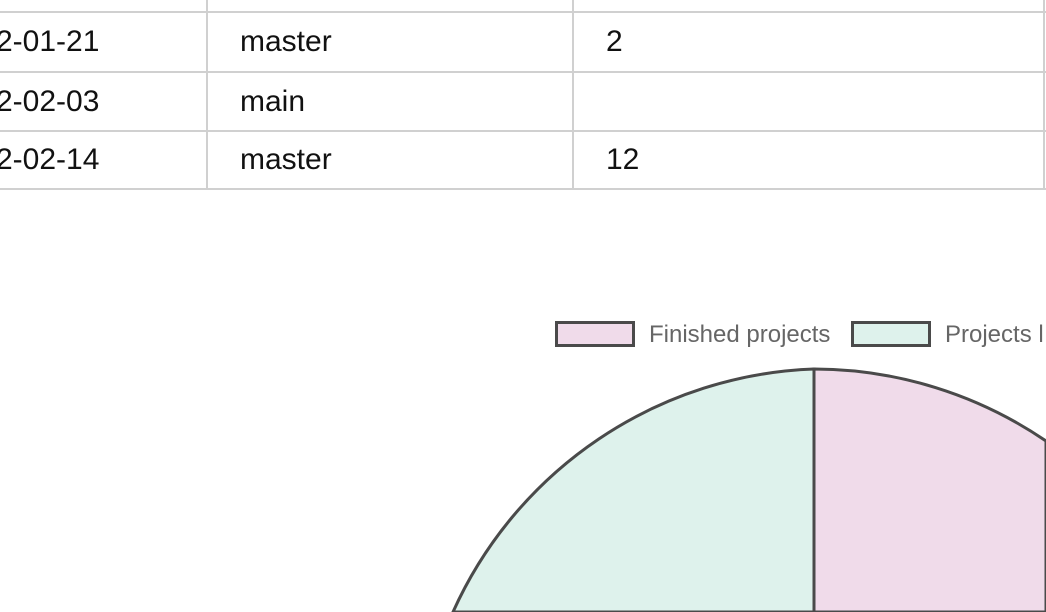 The width and height of the screenshot is (1046, 612). Describe the element at coordinates (633, 489) in the screenshot. I see `pie-slice-projects-l` at that location.